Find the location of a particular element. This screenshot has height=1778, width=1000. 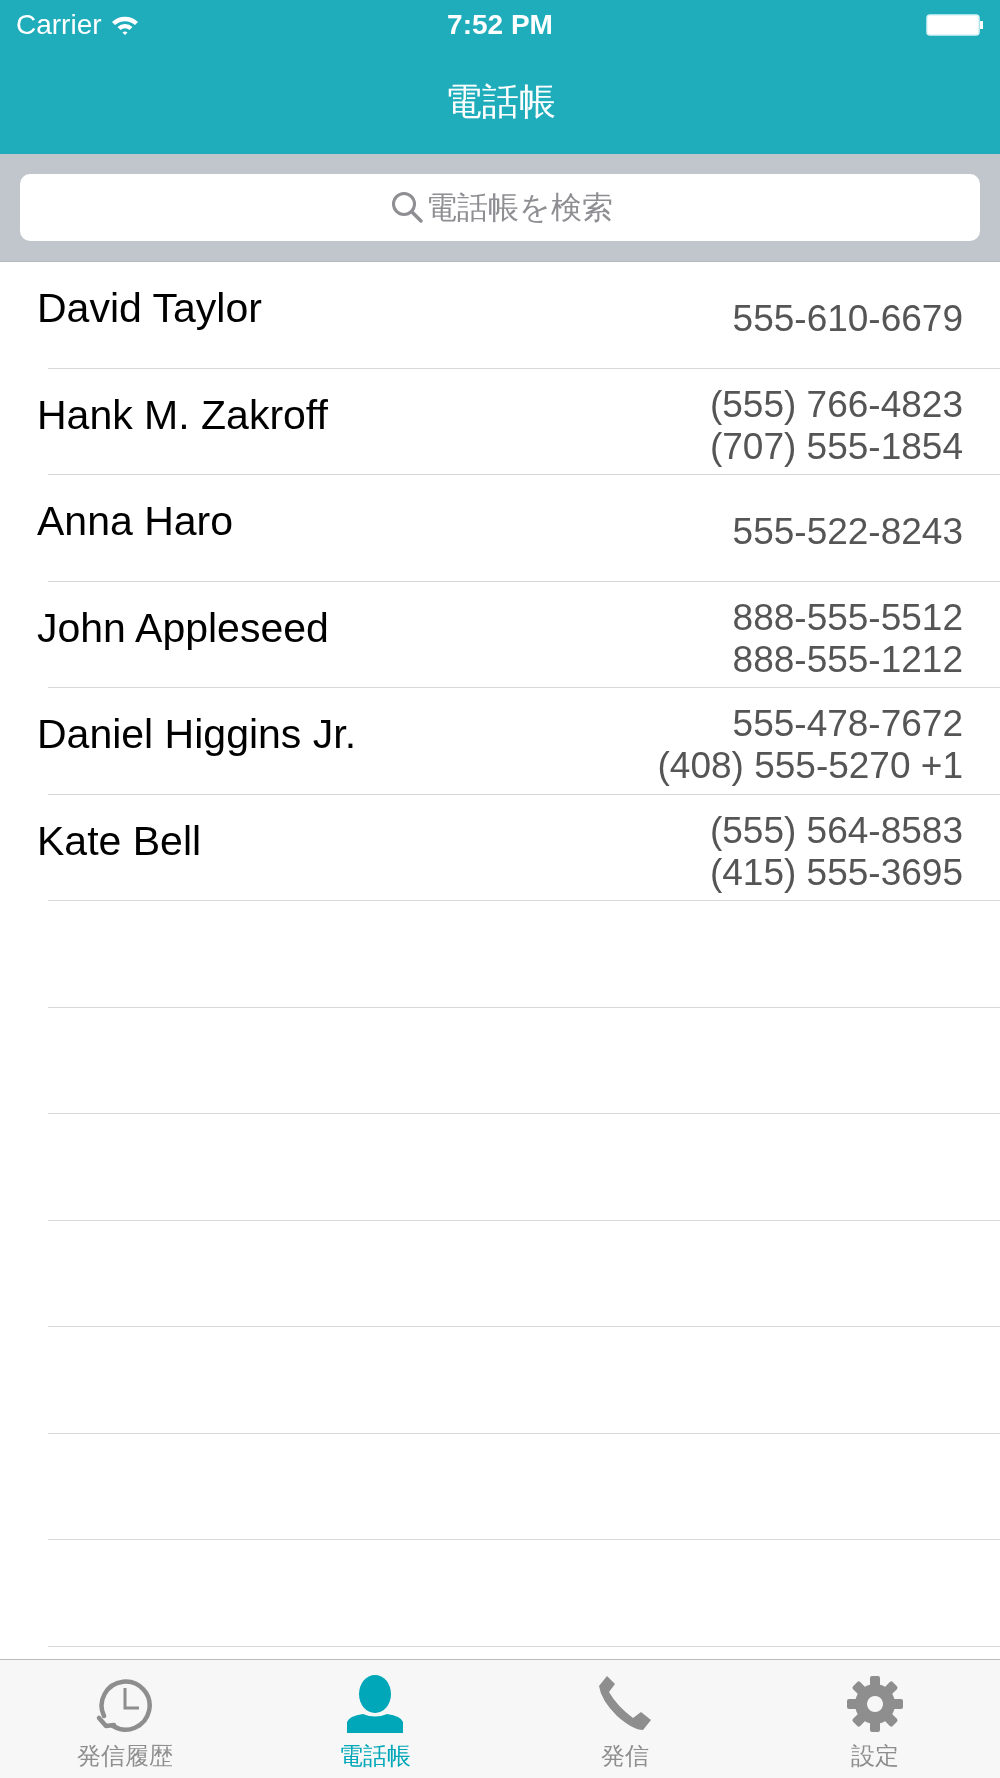

contact-name: Daniel Higgins Jr. is located at coordinates (197, 734).